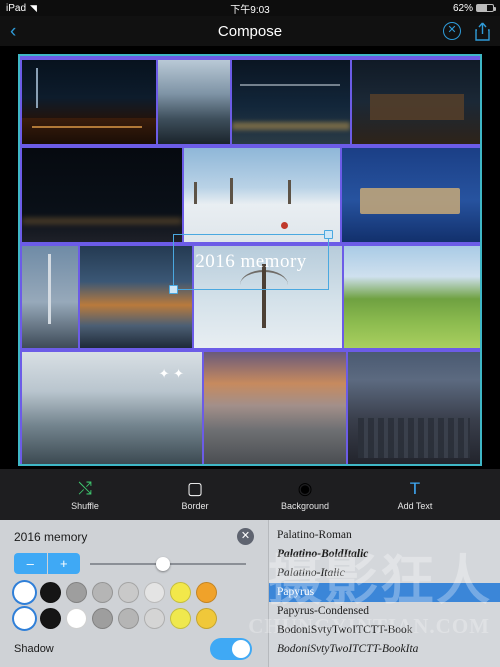 The image size is (500, 667). What do you see at coordinates (50, 297) in the screenshot?
I see `photo-street-pole-sky` at bounding box center [50, 297].